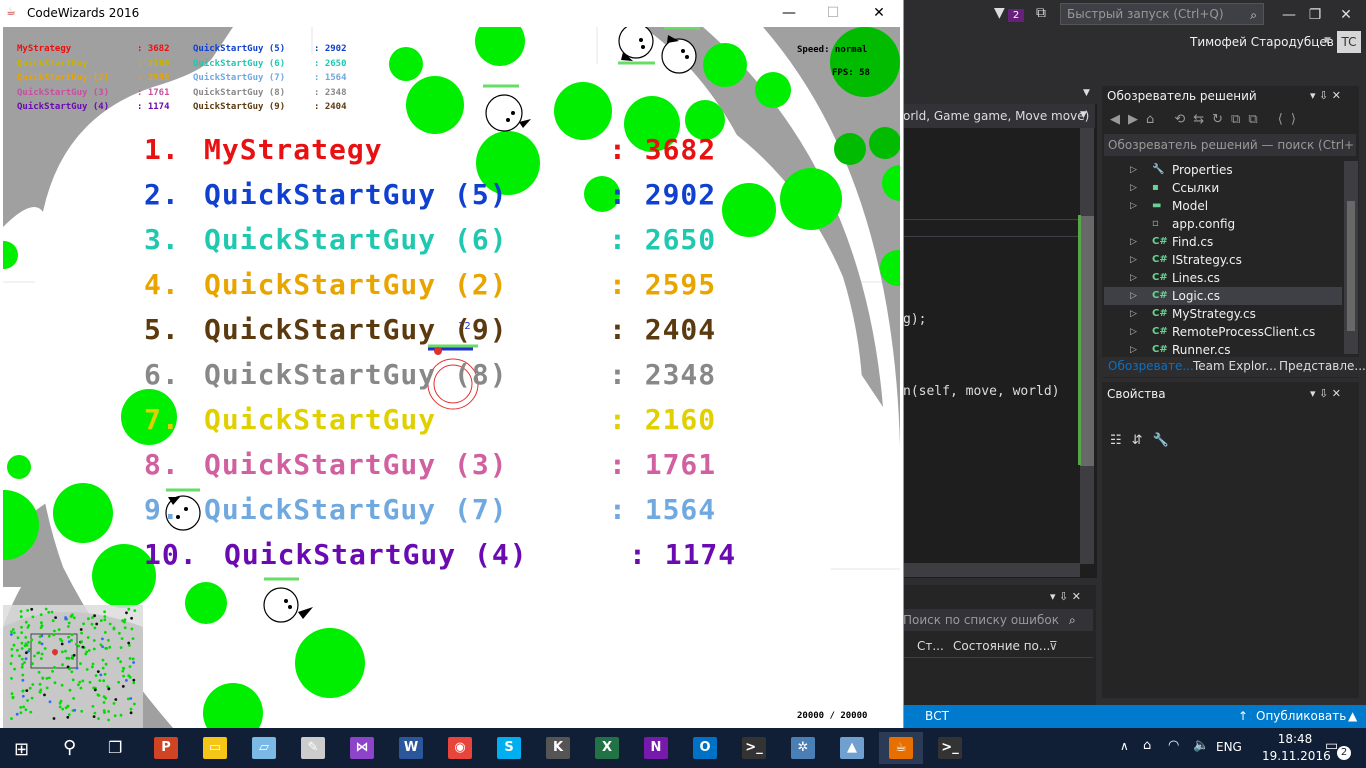  I want to click on publish-button: Опубликовать, so click(1301, 716).